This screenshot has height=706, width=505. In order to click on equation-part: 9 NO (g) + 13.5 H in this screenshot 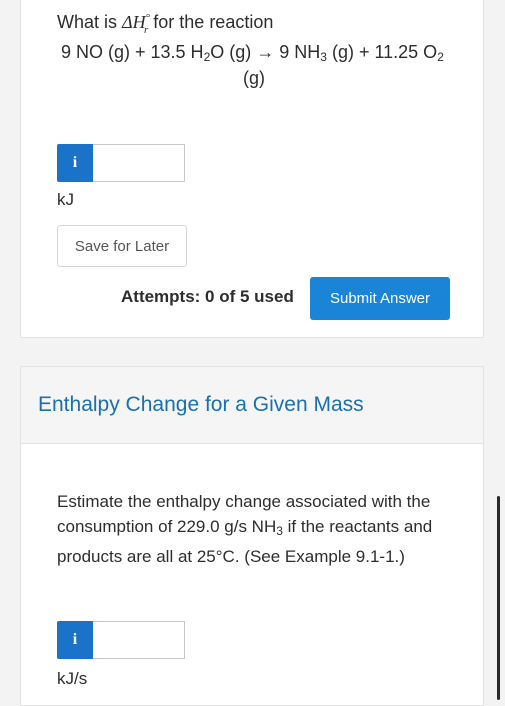, I will do `click(132, 52)`.